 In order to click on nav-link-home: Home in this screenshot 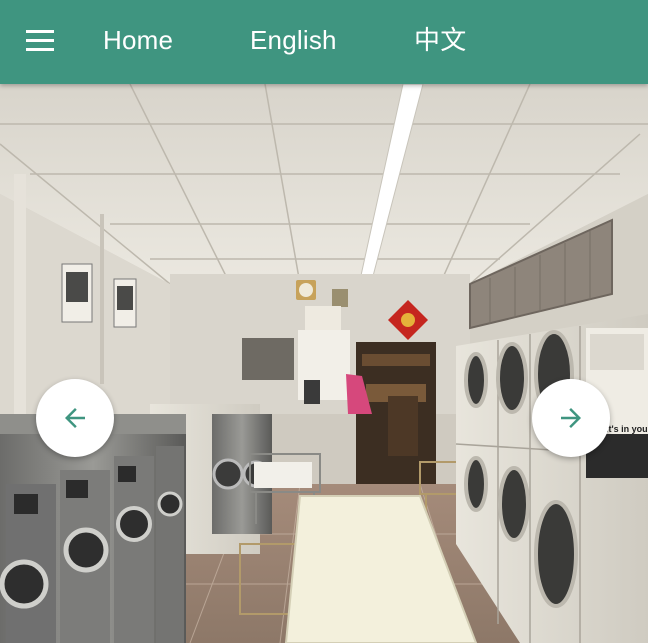, I will do `click(138, 40)`.